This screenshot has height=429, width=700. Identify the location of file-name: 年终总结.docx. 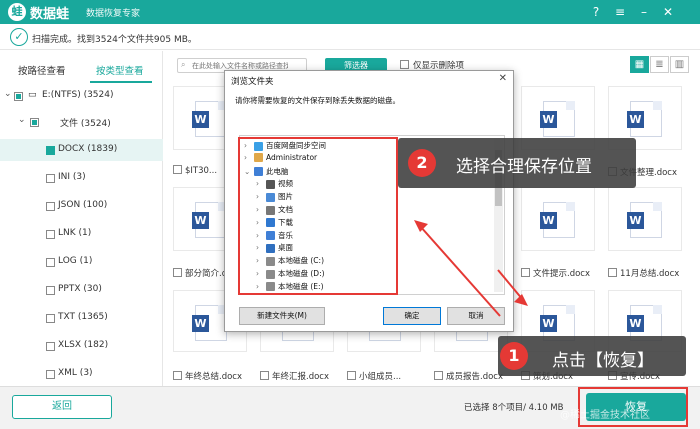
(207, 376).